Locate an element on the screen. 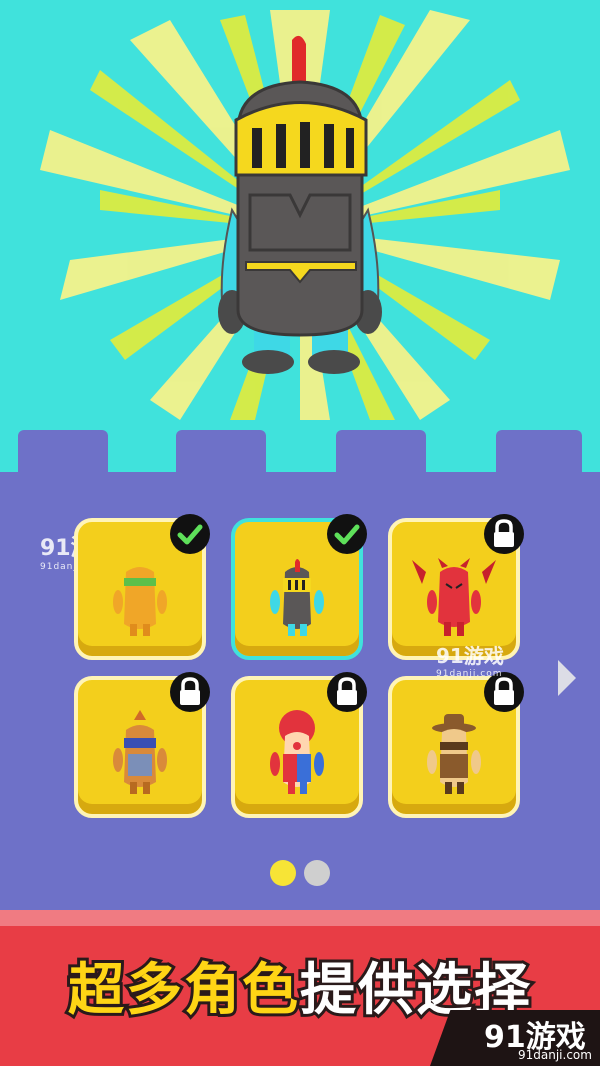 The image size is (600, 1066). corner-watermark: 91游戏 91danji.com is located at coordinates (515, 1038).